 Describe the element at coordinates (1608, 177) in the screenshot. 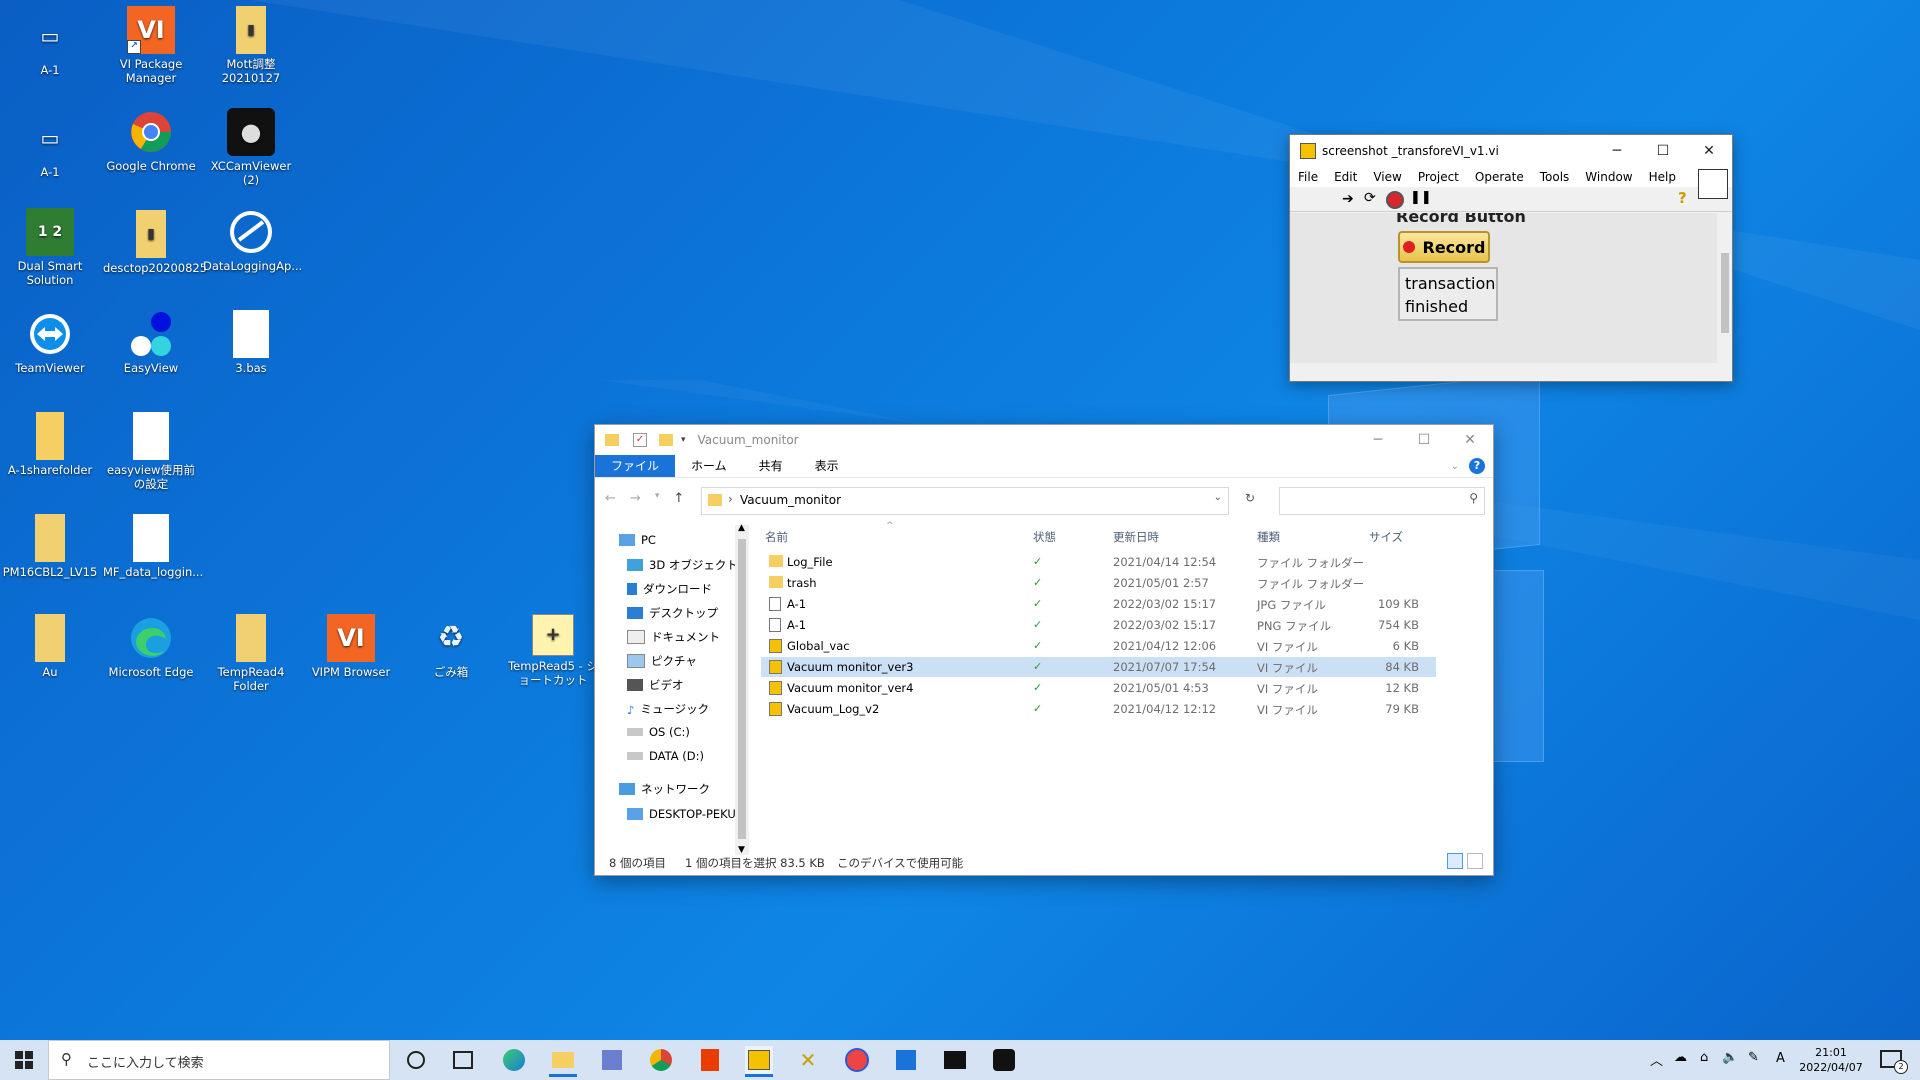

I see `menu-window: Window` at that location.